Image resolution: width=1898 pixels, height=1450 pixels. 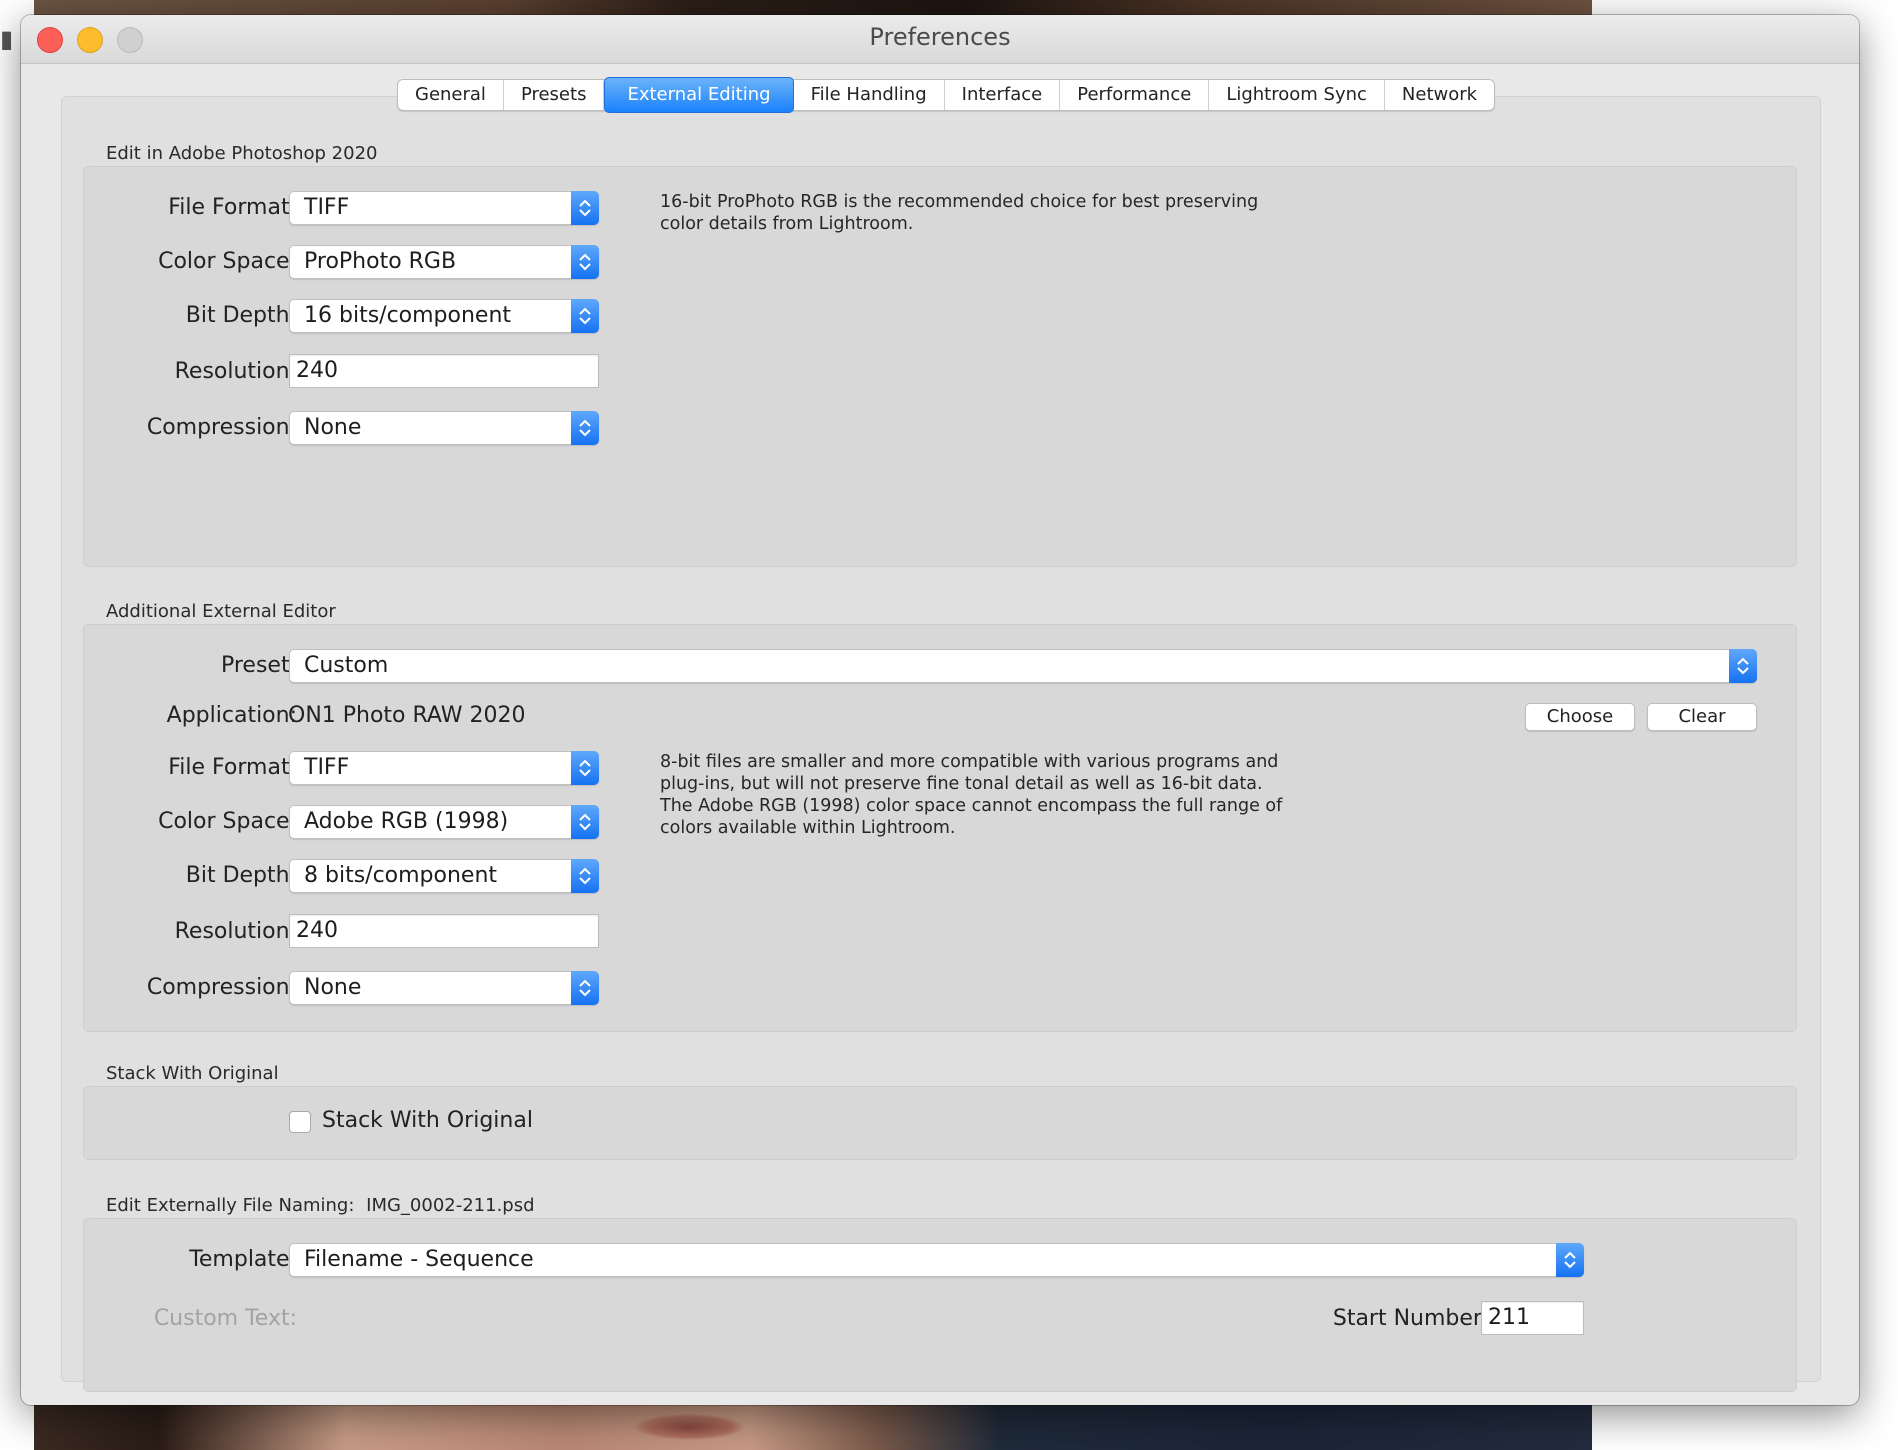 I want to click on application-label: Application:, so click(x=231, y=715).